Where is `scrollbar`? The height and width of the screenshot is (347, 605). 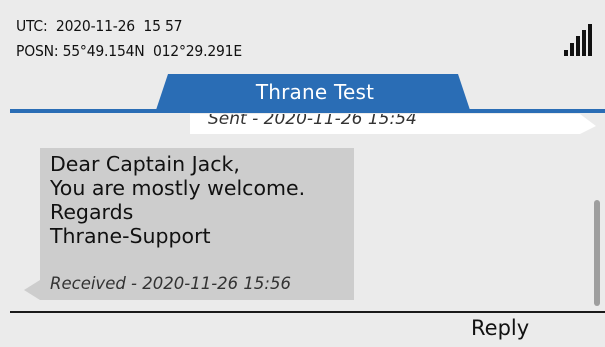
scrollbar is located at coordinates (597, 253).